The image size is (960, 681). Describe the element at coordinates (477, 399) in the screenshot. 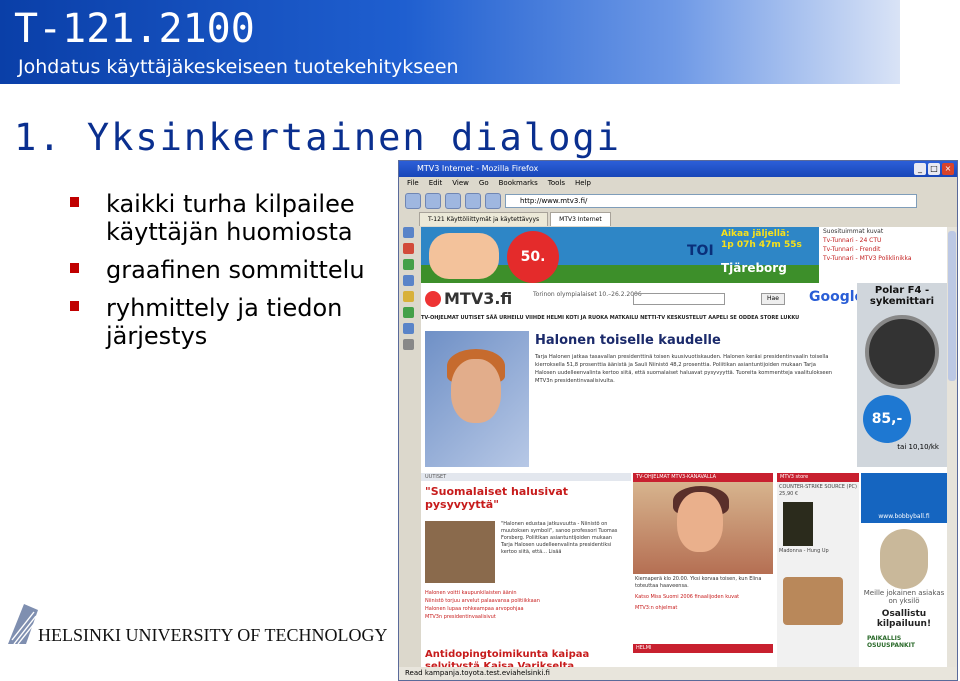

I see `news-photo` at that location.